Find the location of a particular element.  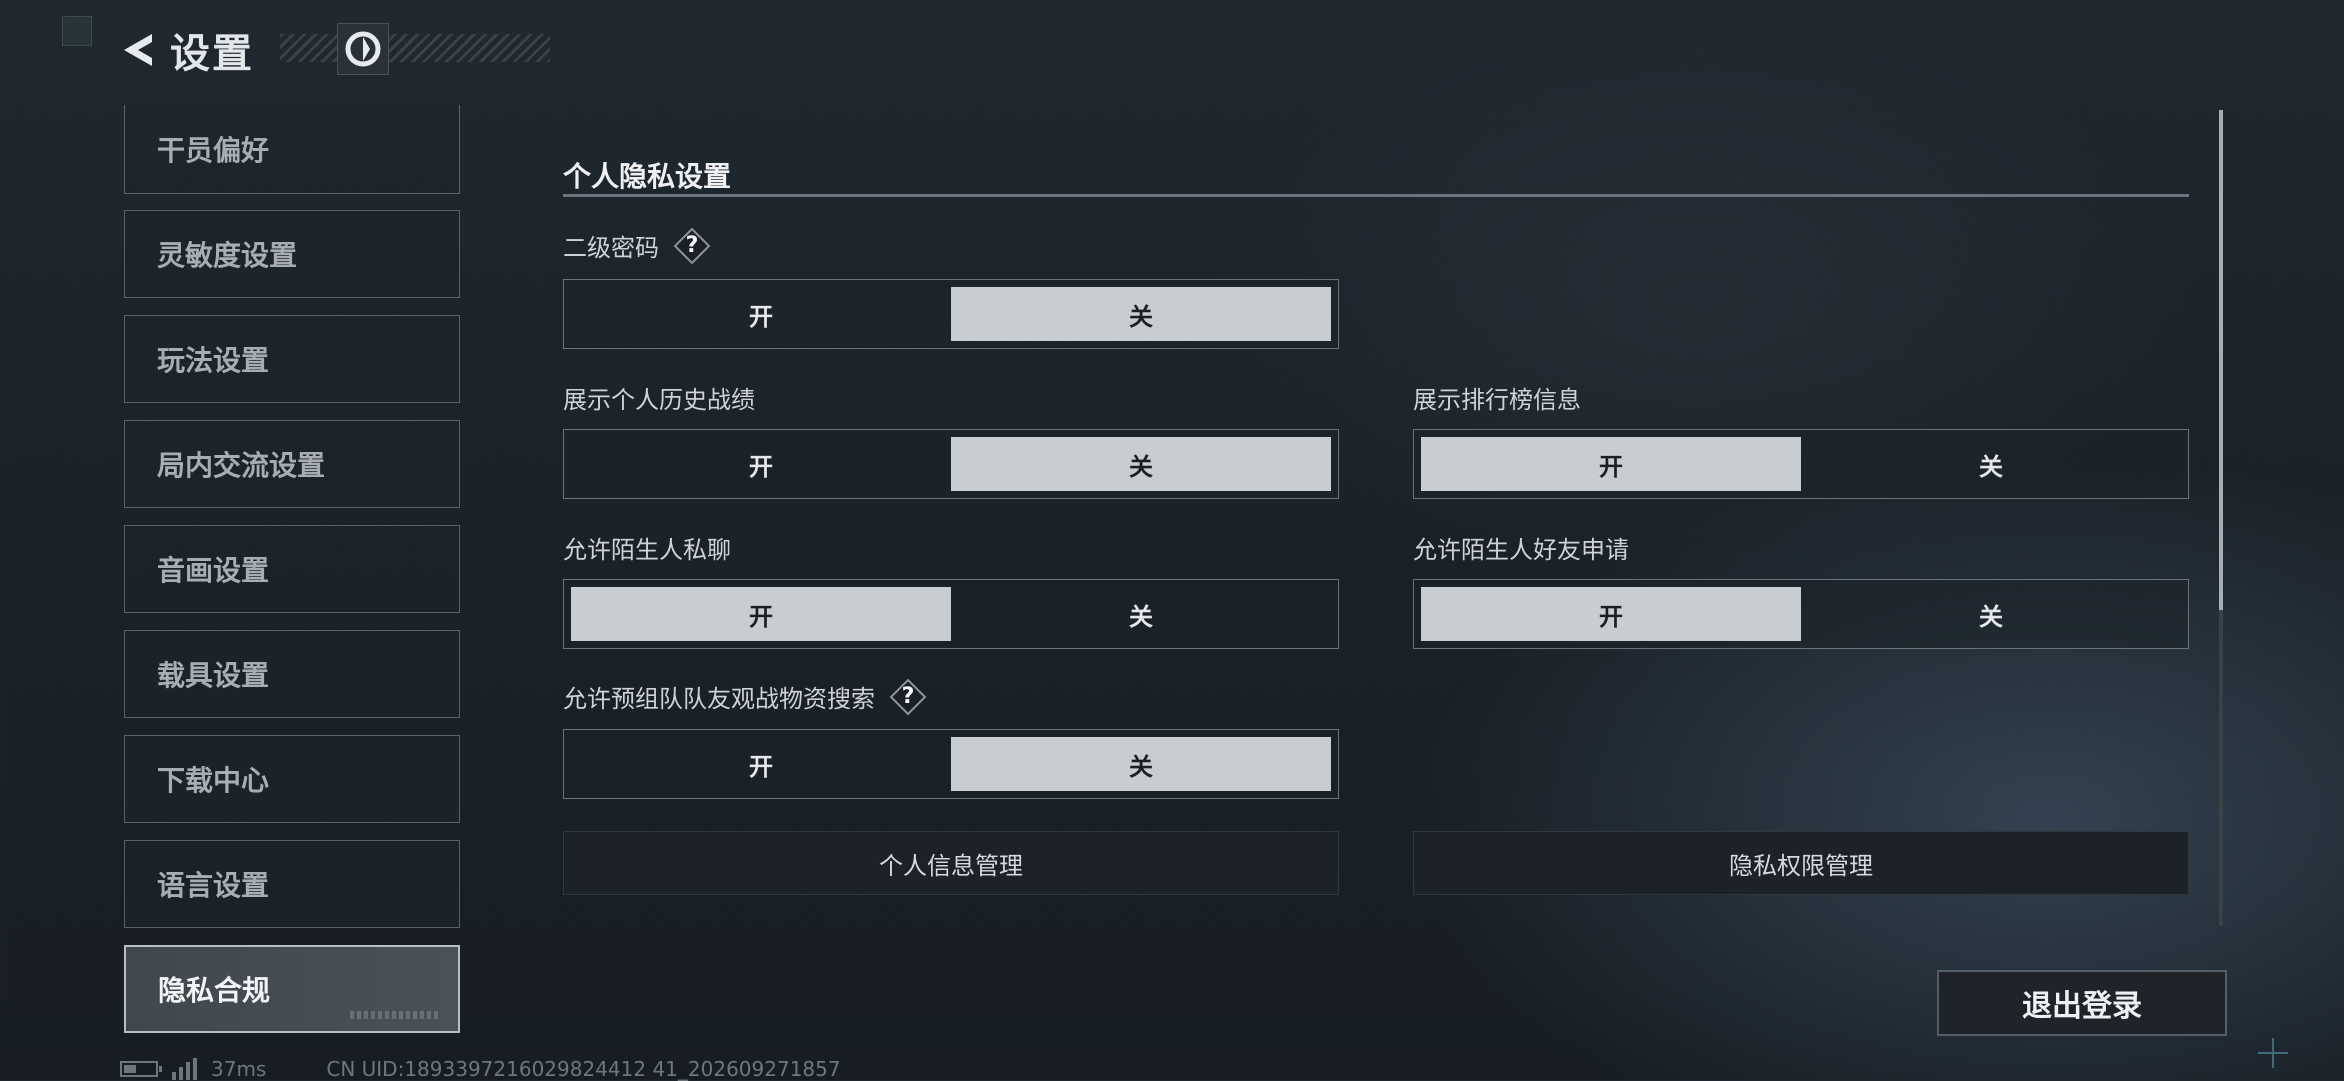

setting-label-text: 允许陌生人好友申请 is located at coordinates (1521, 550).